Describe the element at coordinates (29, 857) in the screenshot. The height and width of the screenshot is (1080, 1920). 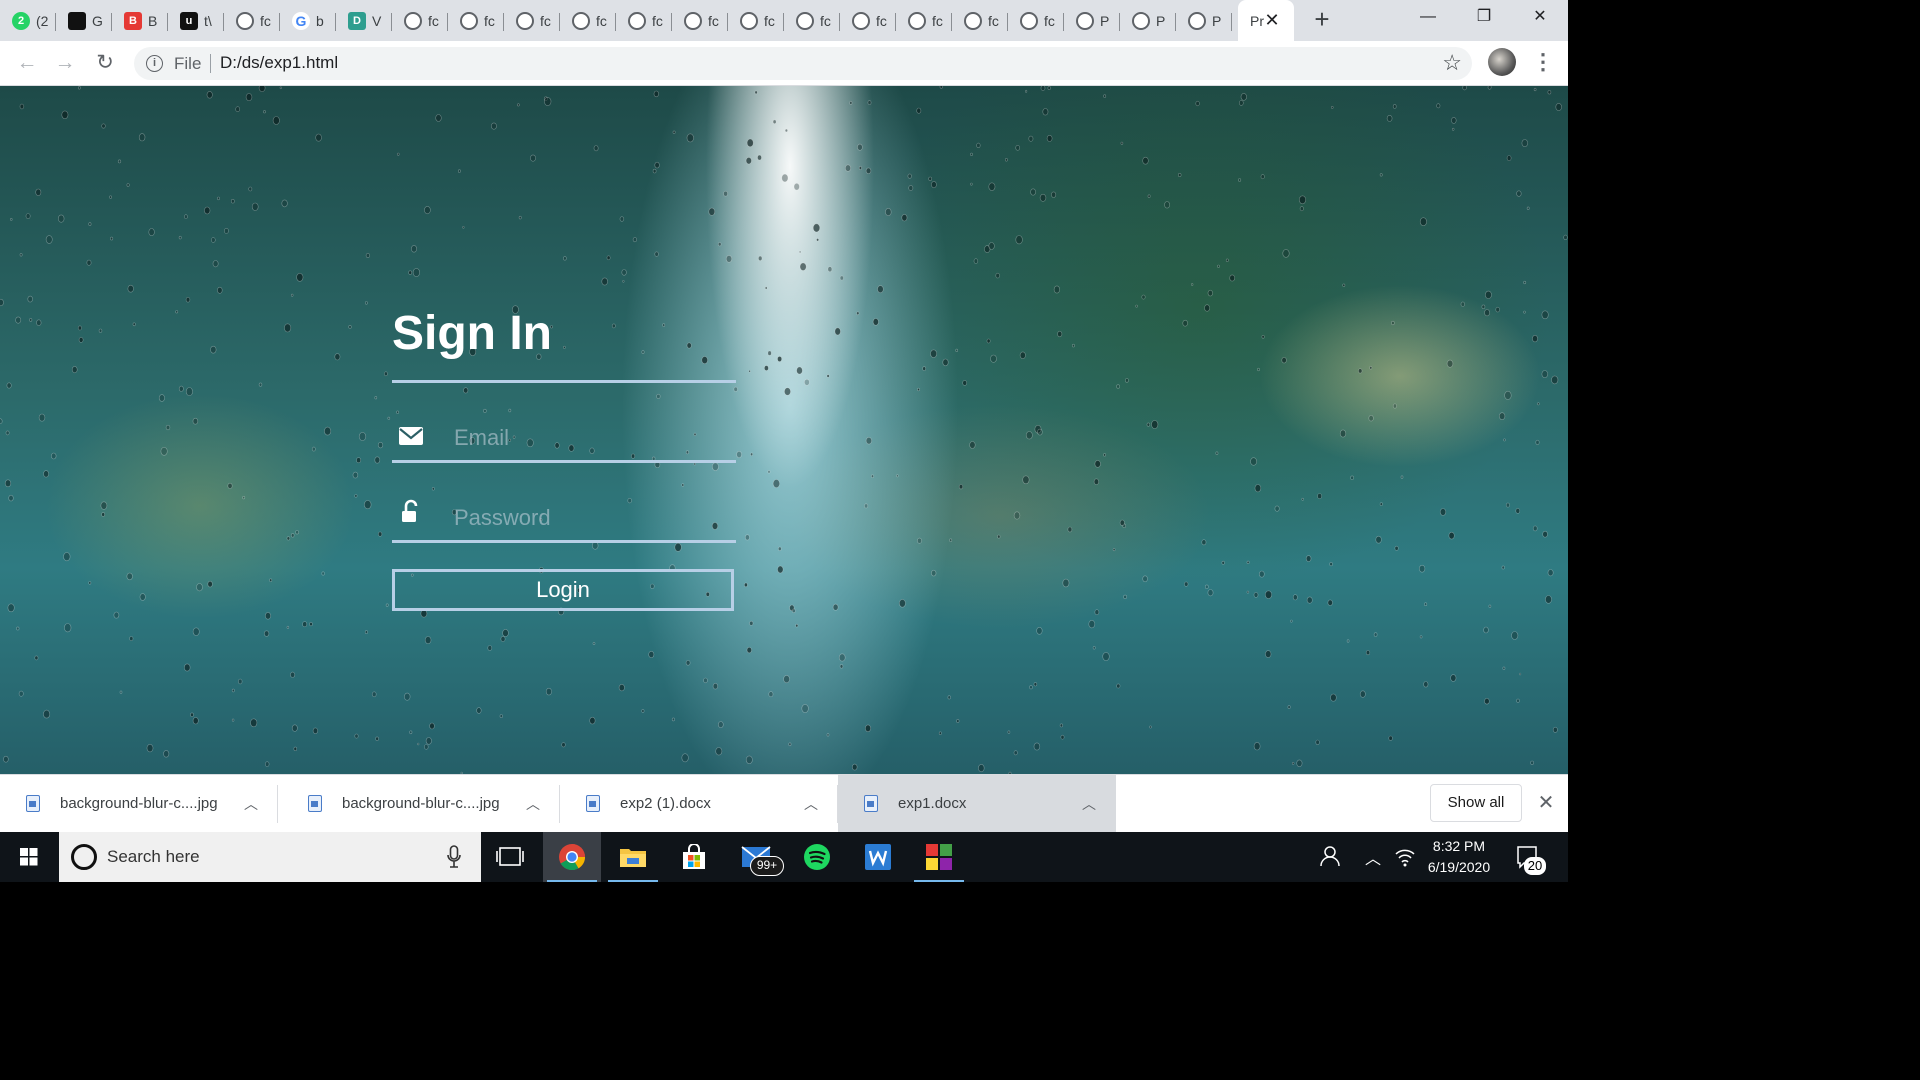
I see `windows-start-icon` at that location.